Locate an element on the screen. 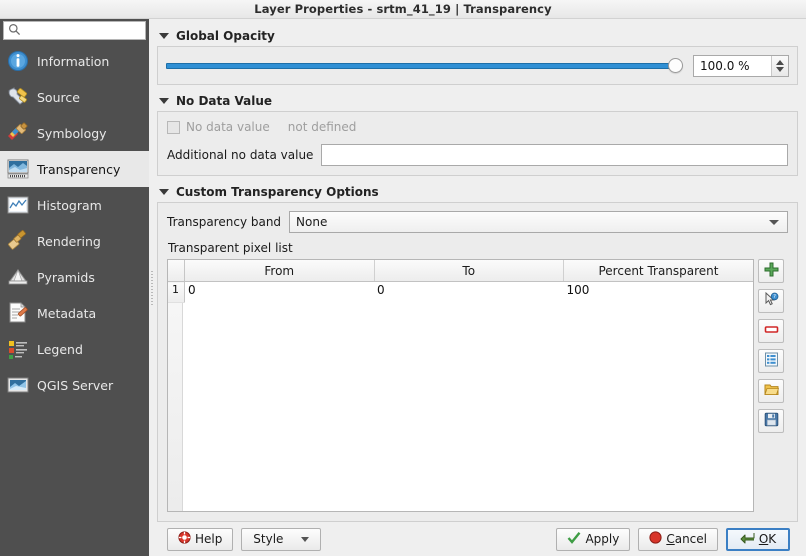  sidebar-item-label: Pyramids is located at coordinates (66, 277).